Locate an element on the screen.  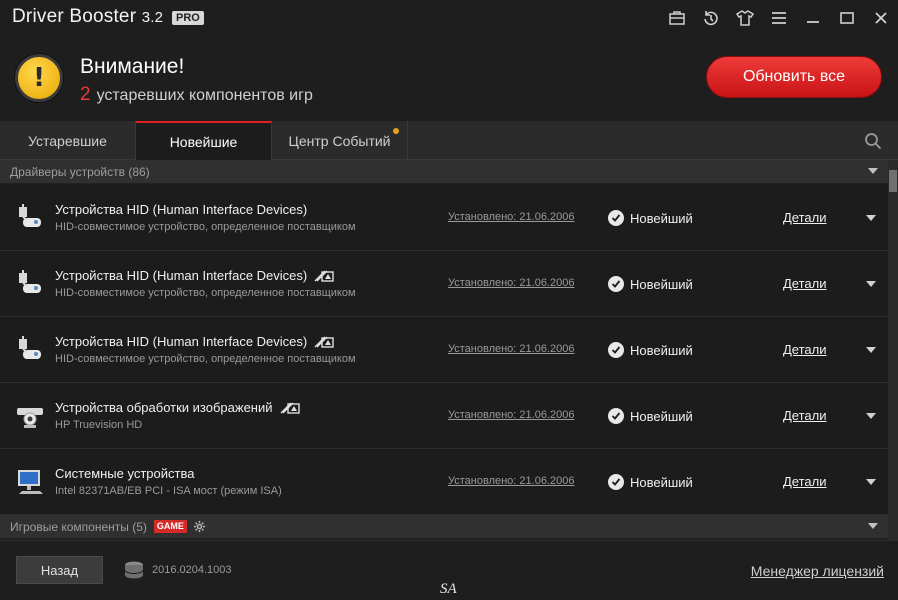
outdated-count: 2 is located at coordinates (85, 94).